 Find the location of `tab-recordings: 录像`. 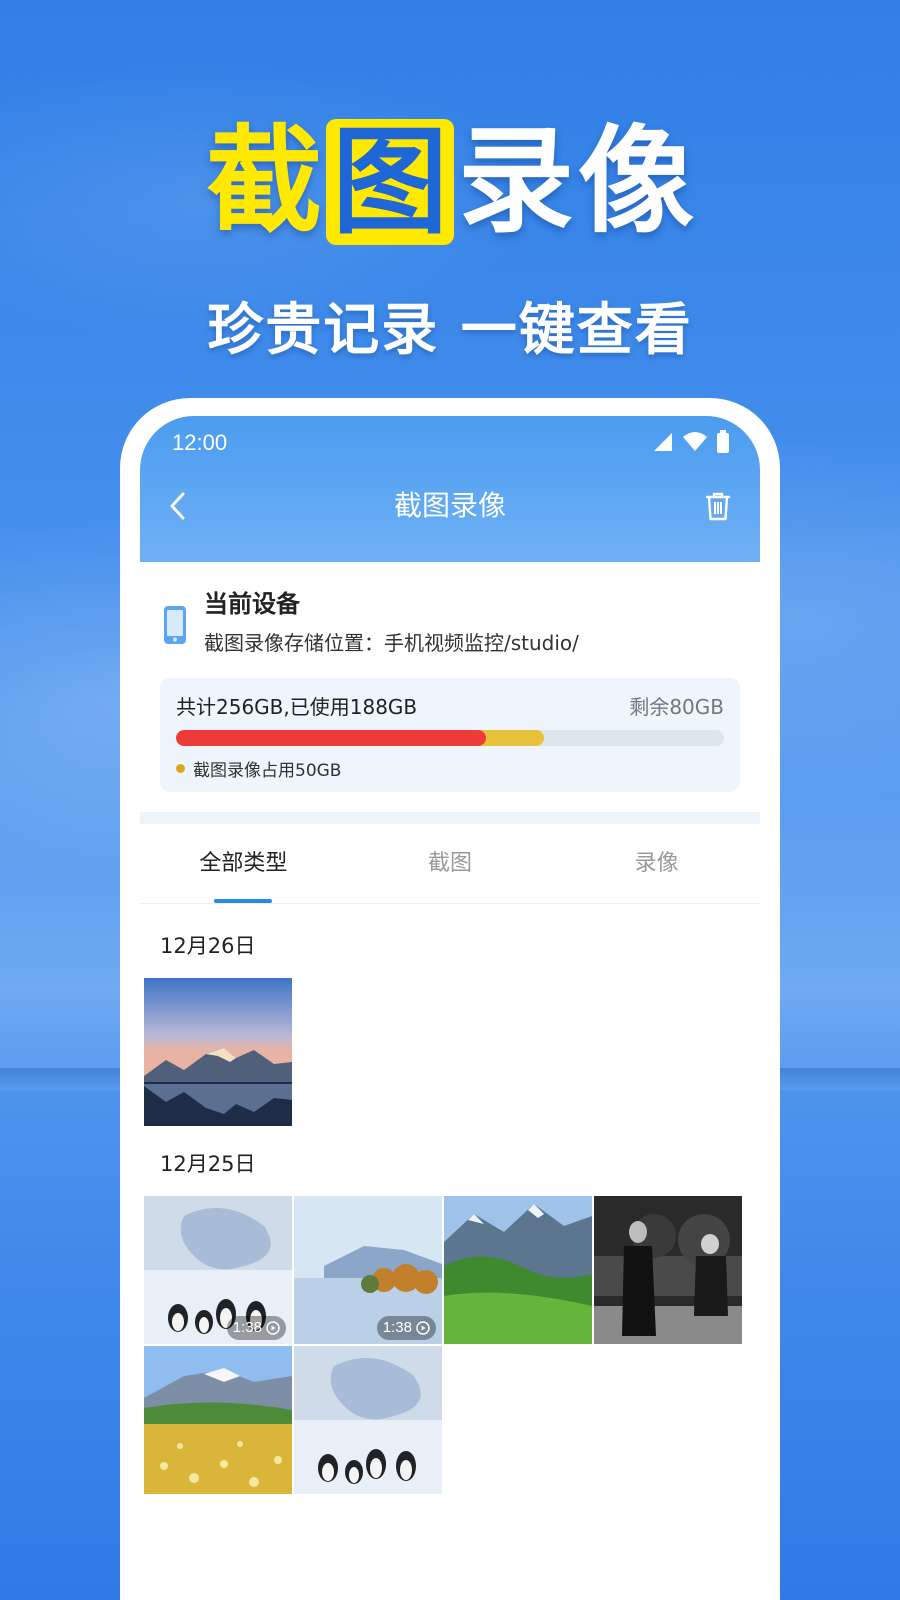

tab-recordings: 录像 is located at coordinates (656, 866).